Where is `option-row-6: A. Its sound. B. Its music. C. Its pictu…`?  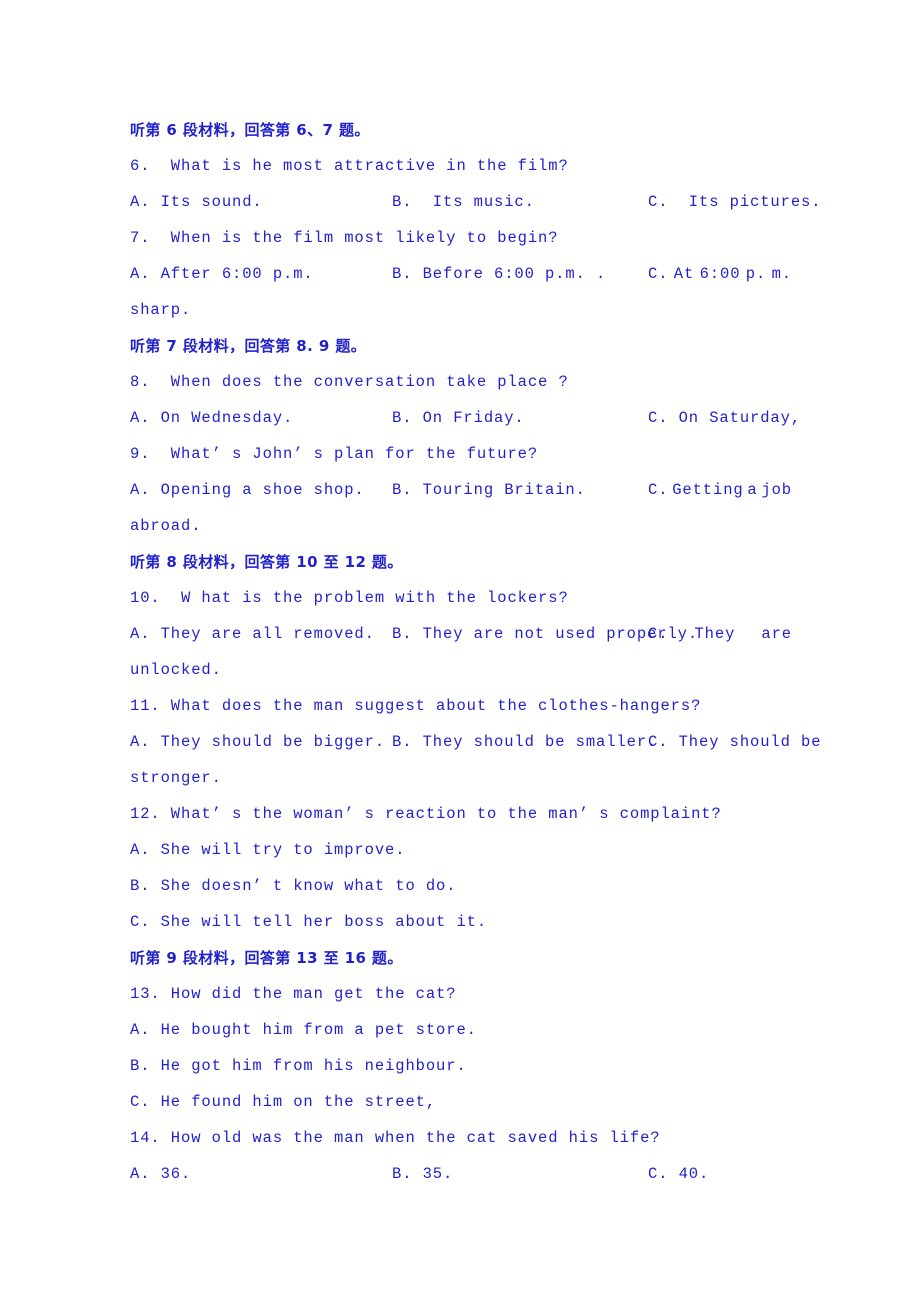 option-row-6: A. Its sound. B. Its music. C. Its pictu… is located at coordinates (475, 202).